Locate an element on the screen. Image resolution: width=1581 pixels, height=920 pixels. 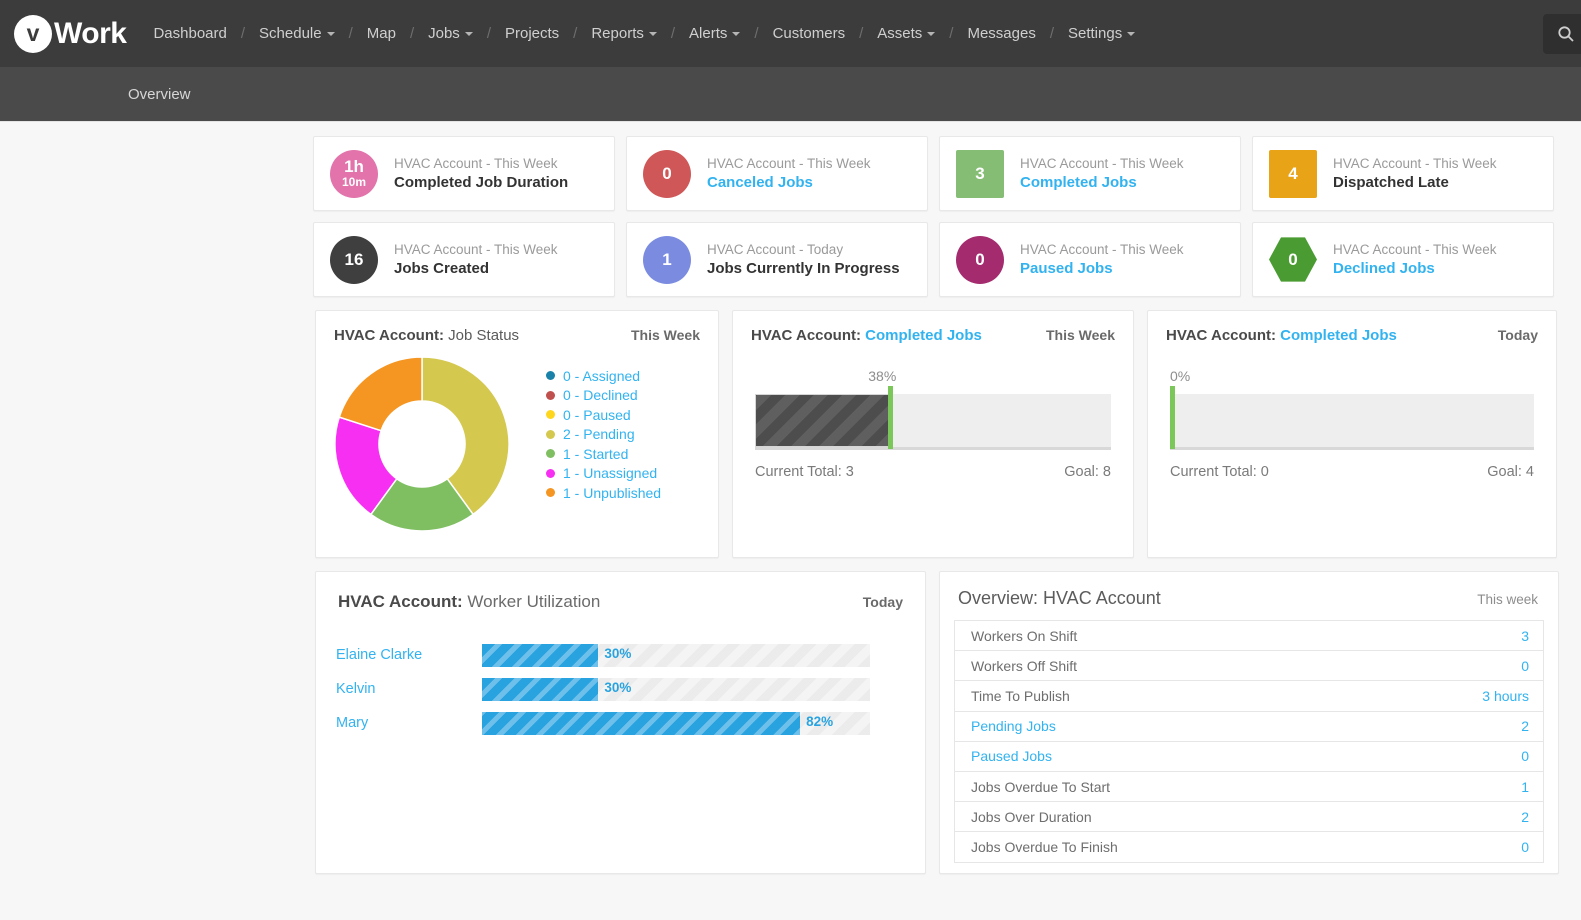
logo-wordmark: Work is located at coordinates (90, 33).